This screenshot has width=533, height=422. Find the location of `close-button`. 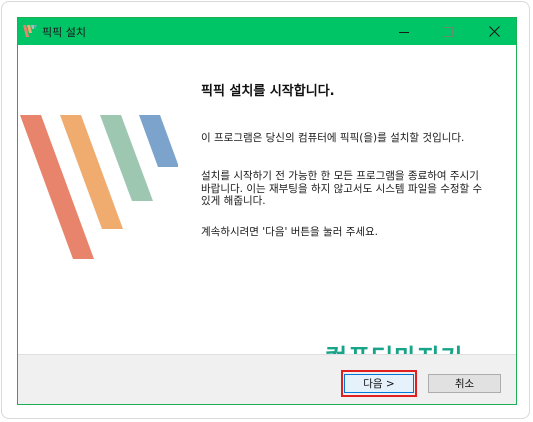

close-button is located at coordinates (494, 31).